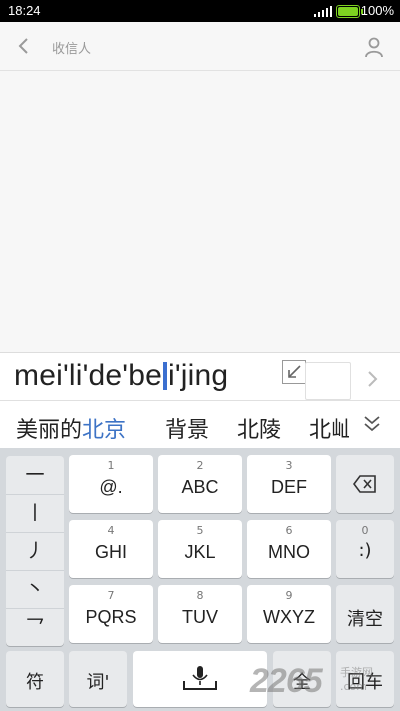 Image resolution: width=400 pixels, height=711 pixels. Describe the element at coordinates (111, 465) in the screenshot. I see `key-number: 1` at that location.